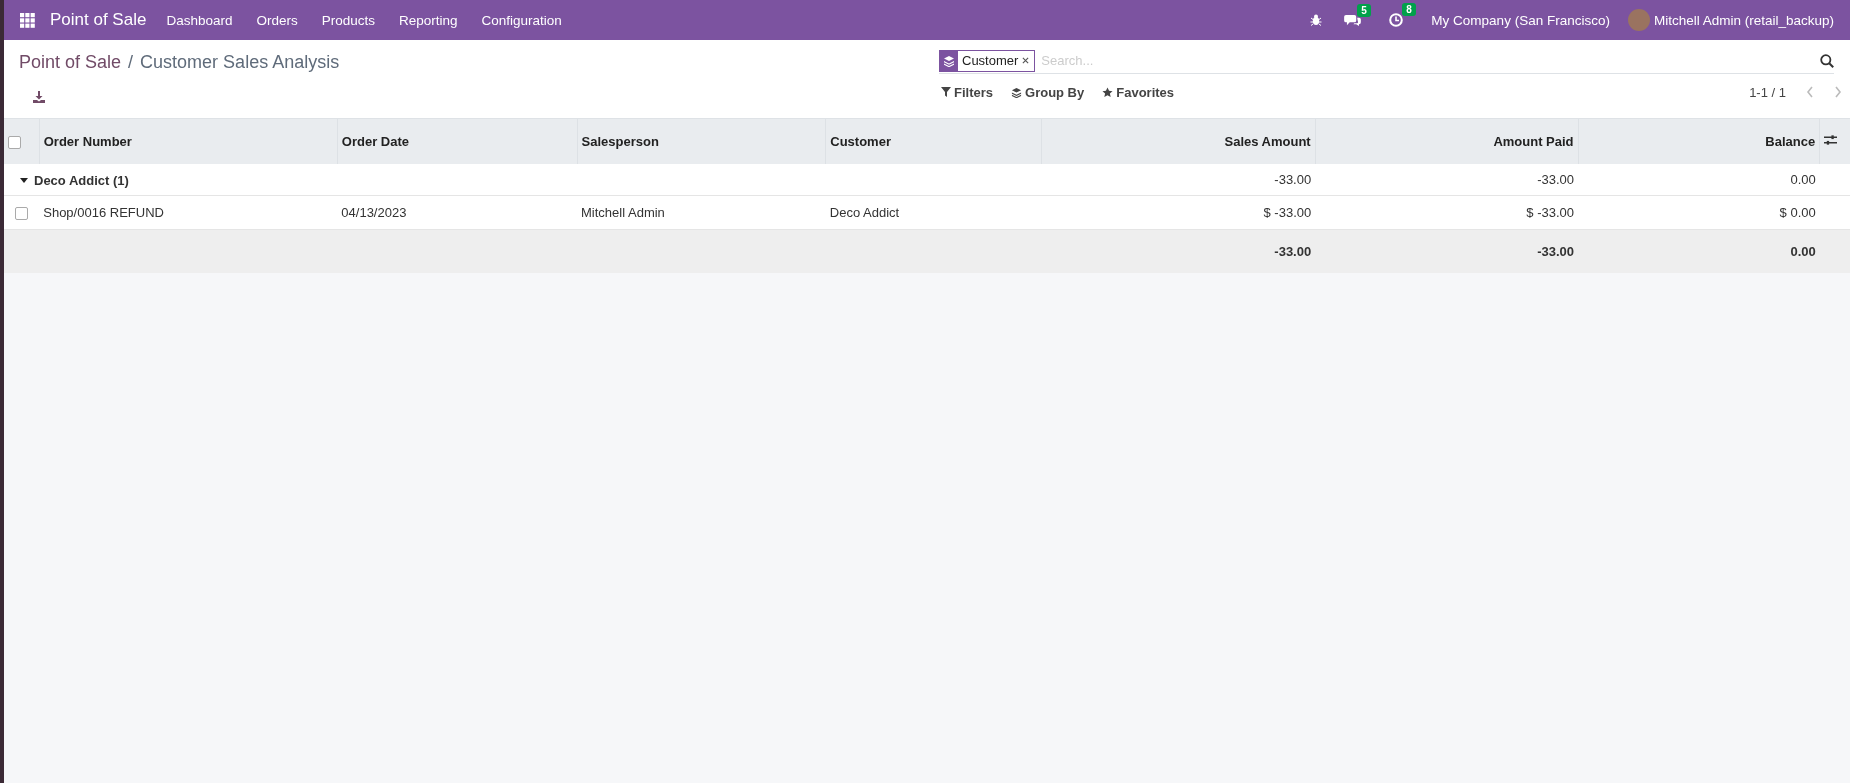 The width and height of the screenshot is (1850, 783). I want to click on column-header: Balance, so click(1699, 141).